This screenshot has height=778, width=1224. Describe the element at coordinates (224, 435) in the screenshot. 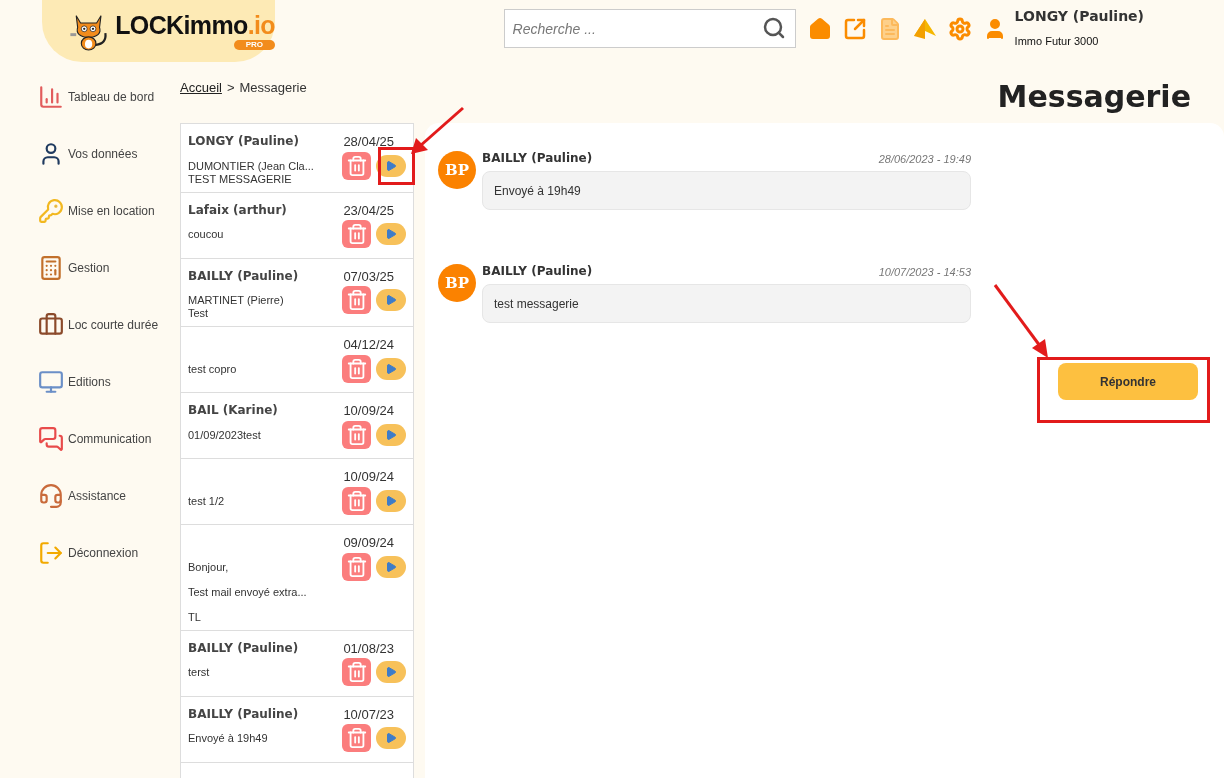

I see `message-preview: 01/09/2023test` at that location.